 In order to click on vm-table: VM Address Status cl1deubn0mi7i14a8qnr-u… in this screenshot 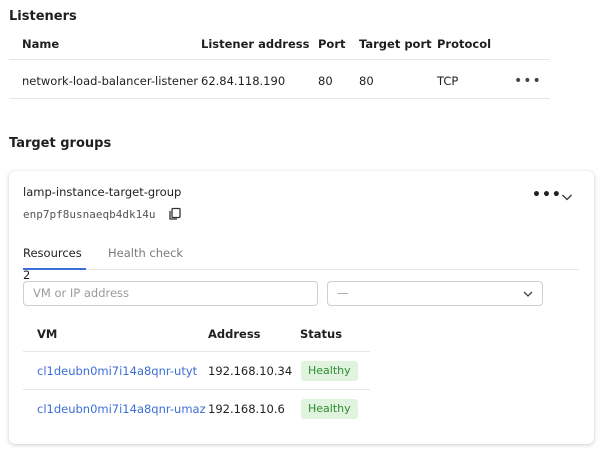, I will do `click(196, 372)`.